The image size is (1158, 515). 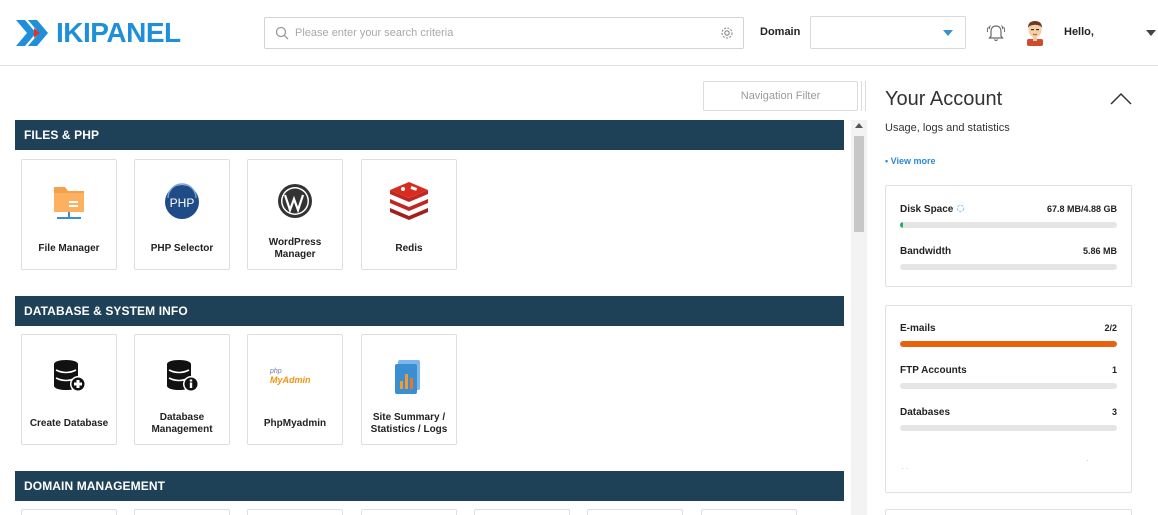 I want to click on stat-name: Databases, so click(x=925, y=412).